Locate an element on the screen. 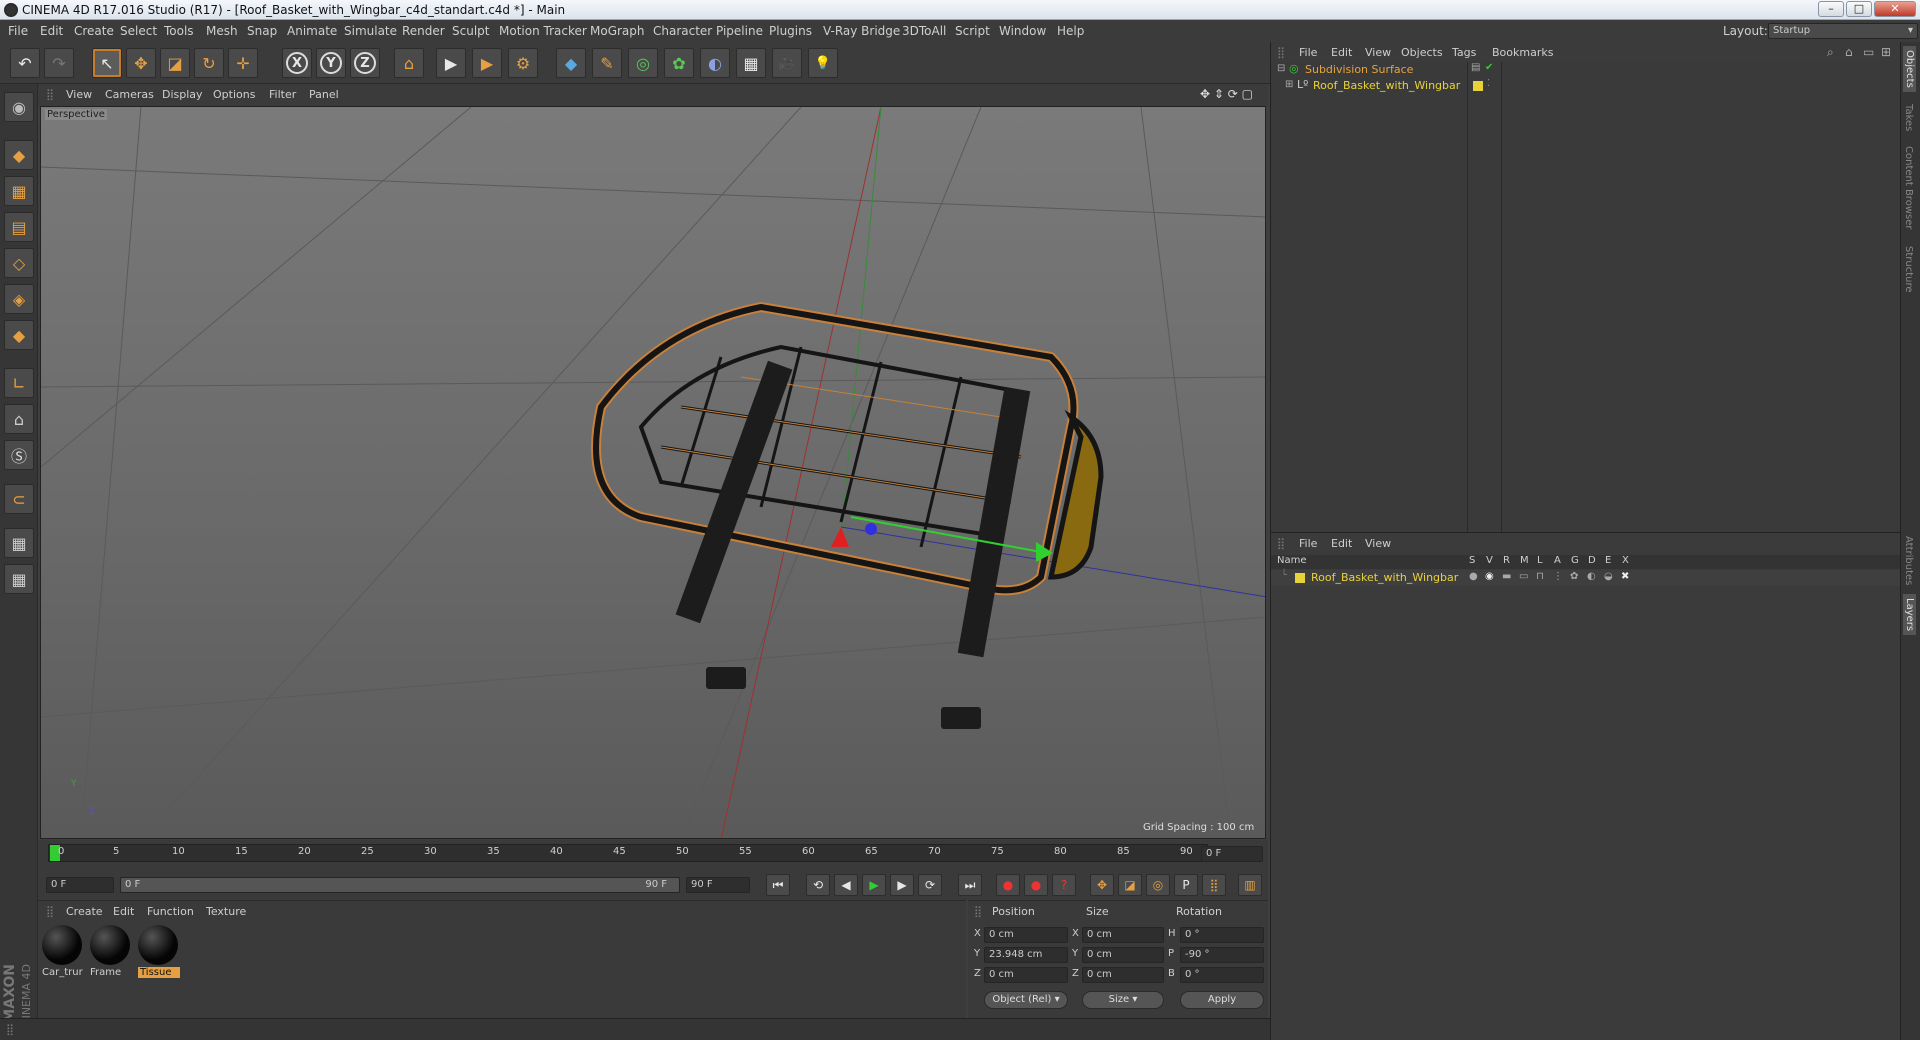 The width and height of the screenshot is (1920, 1040). object-row: ⊟ ◎ Subdivision Surface ▤ ✔ is located at coordinates (1586, 70).